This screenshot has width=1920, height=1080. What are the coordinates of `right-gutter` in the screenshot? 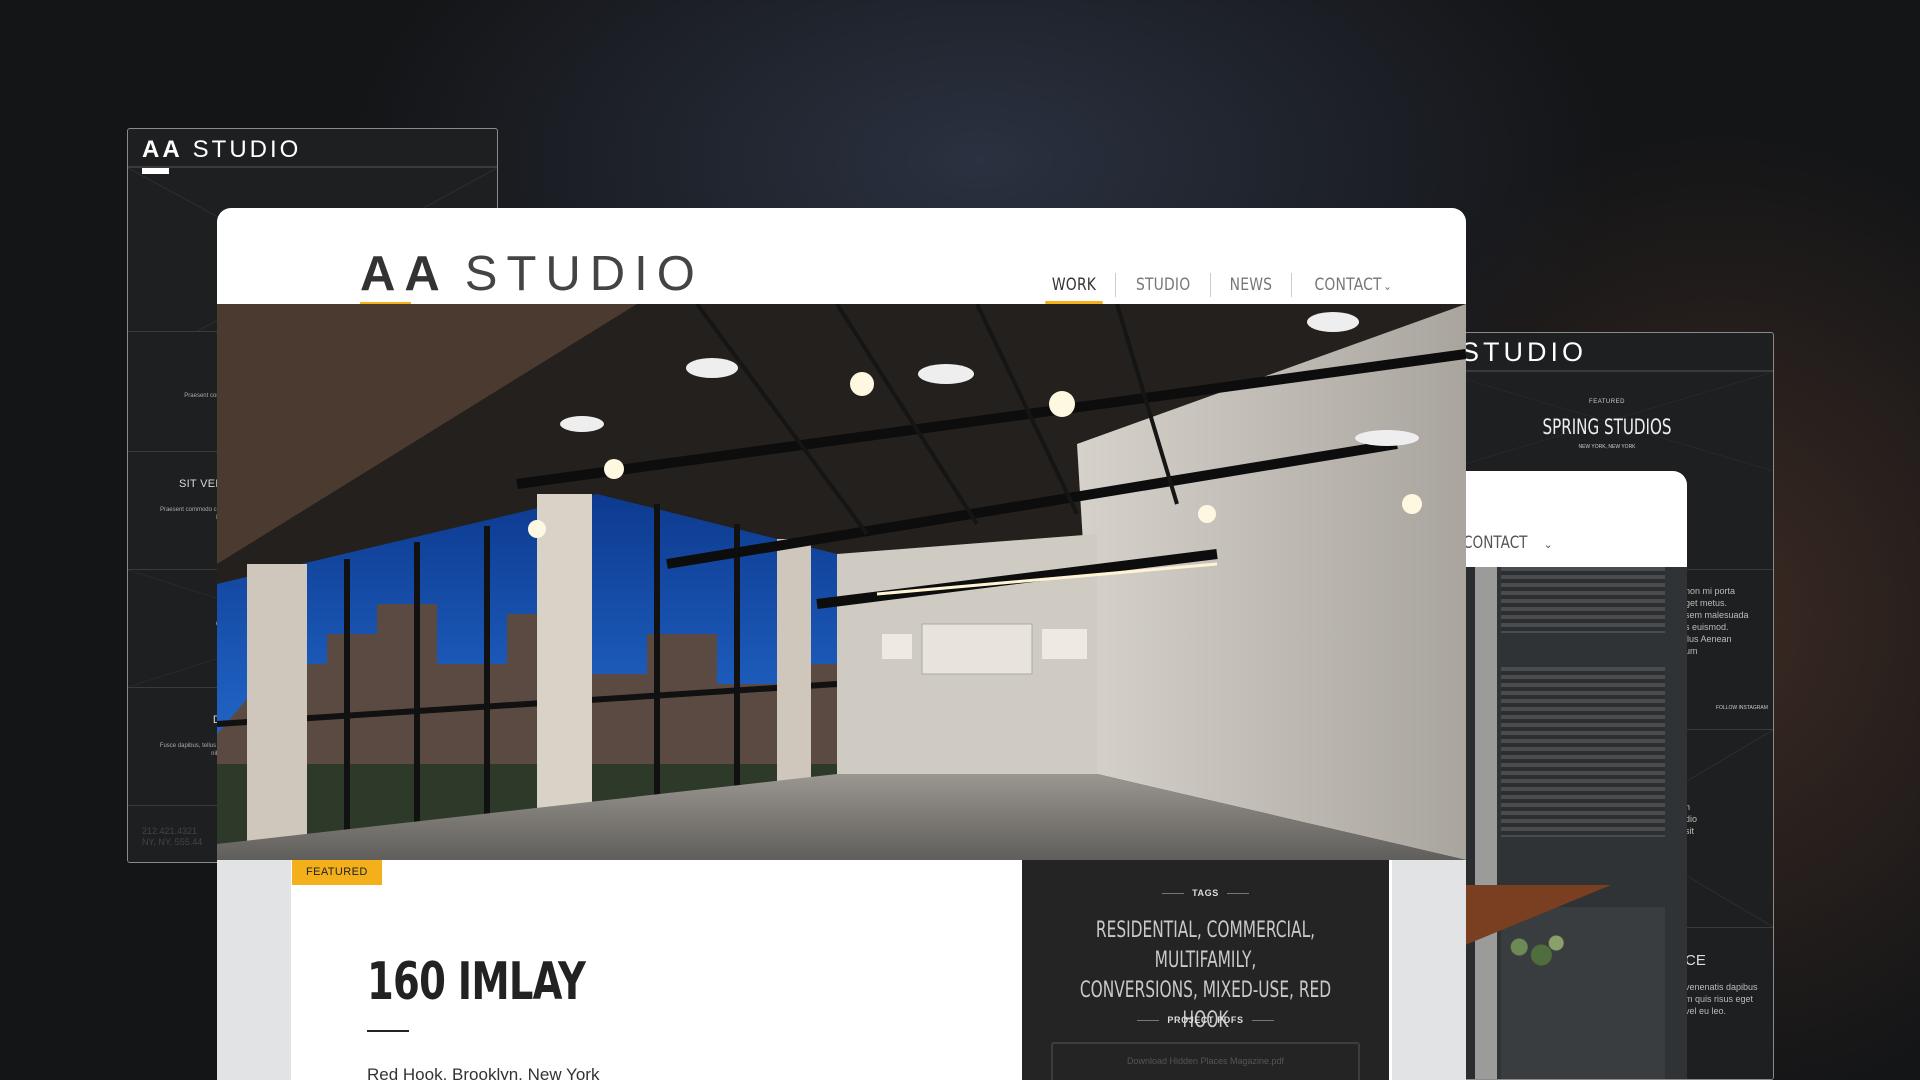 It's located at (1429, 970).